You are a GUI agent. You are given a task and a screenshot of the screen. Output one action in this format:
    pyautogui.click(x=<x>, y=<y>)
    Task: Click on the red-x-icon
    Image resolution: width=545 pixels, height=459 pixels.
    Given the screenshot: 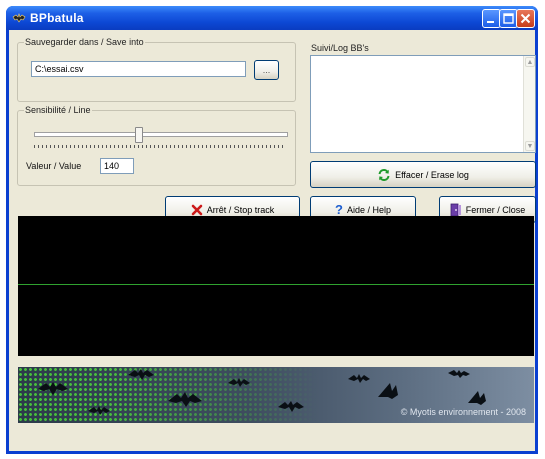 What is the action you would take?
    pyautogui.click(x=197, y=210)
    